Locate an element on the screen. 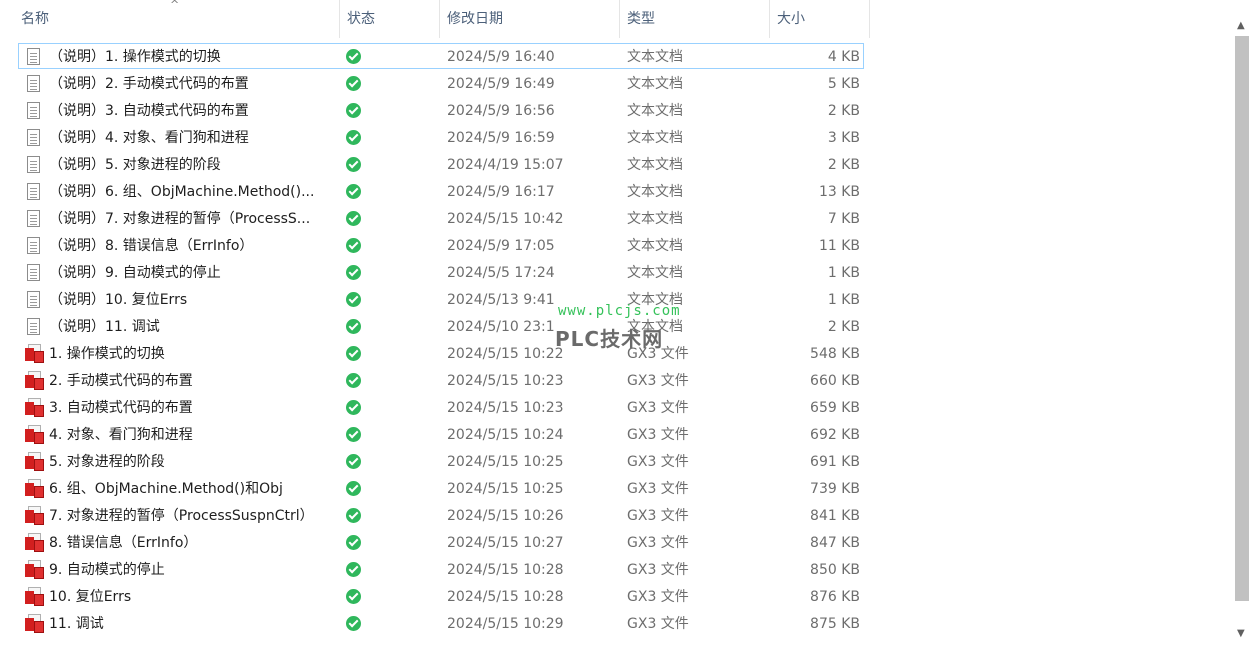  file-row: （说明）4. 对象、看门狗和进程 2024/5/9 16:59 文本文档 3 KB is located at coordinates (441, 137).